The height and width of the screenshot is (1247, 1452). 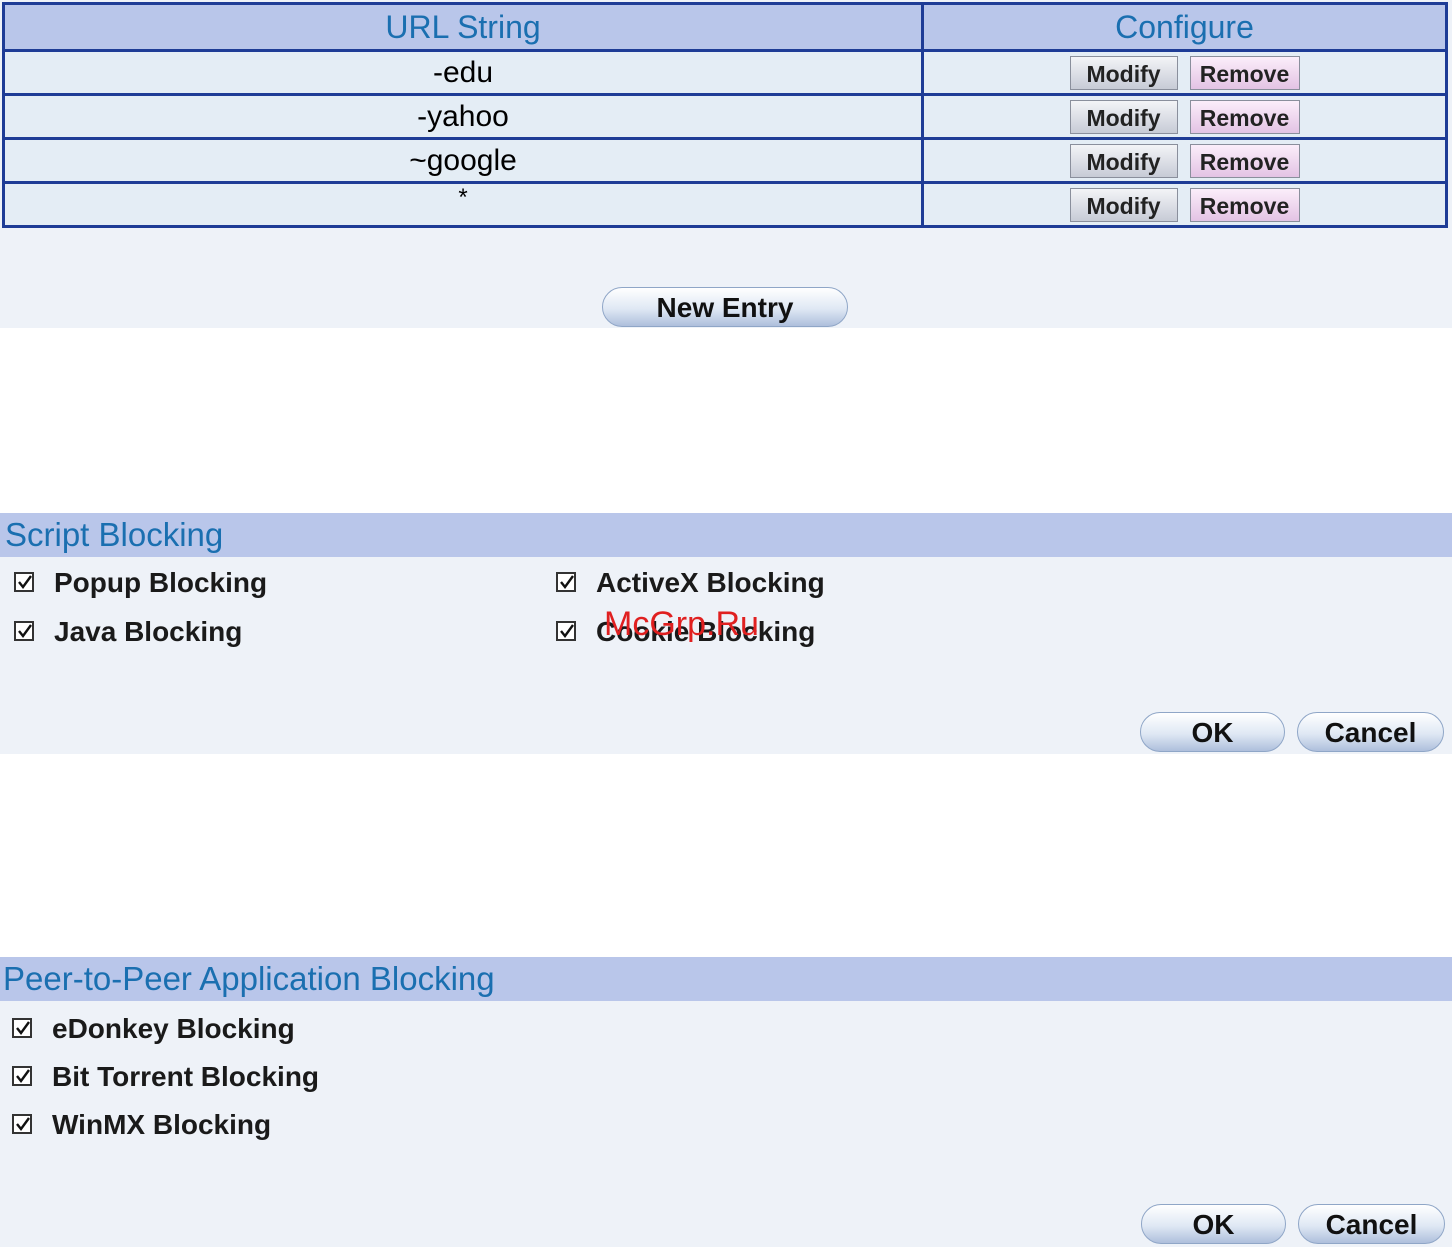 I want to click on column-header-url-string: URL String, so click(x=463, y=27).